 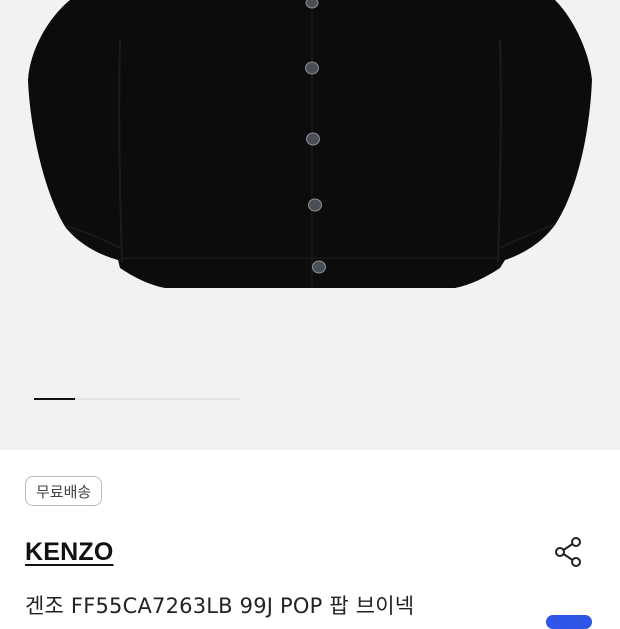 What do you see at coordinates (569, 622) in the screenshot?
I see `floating-action-button` at bounding box center [569, 622].